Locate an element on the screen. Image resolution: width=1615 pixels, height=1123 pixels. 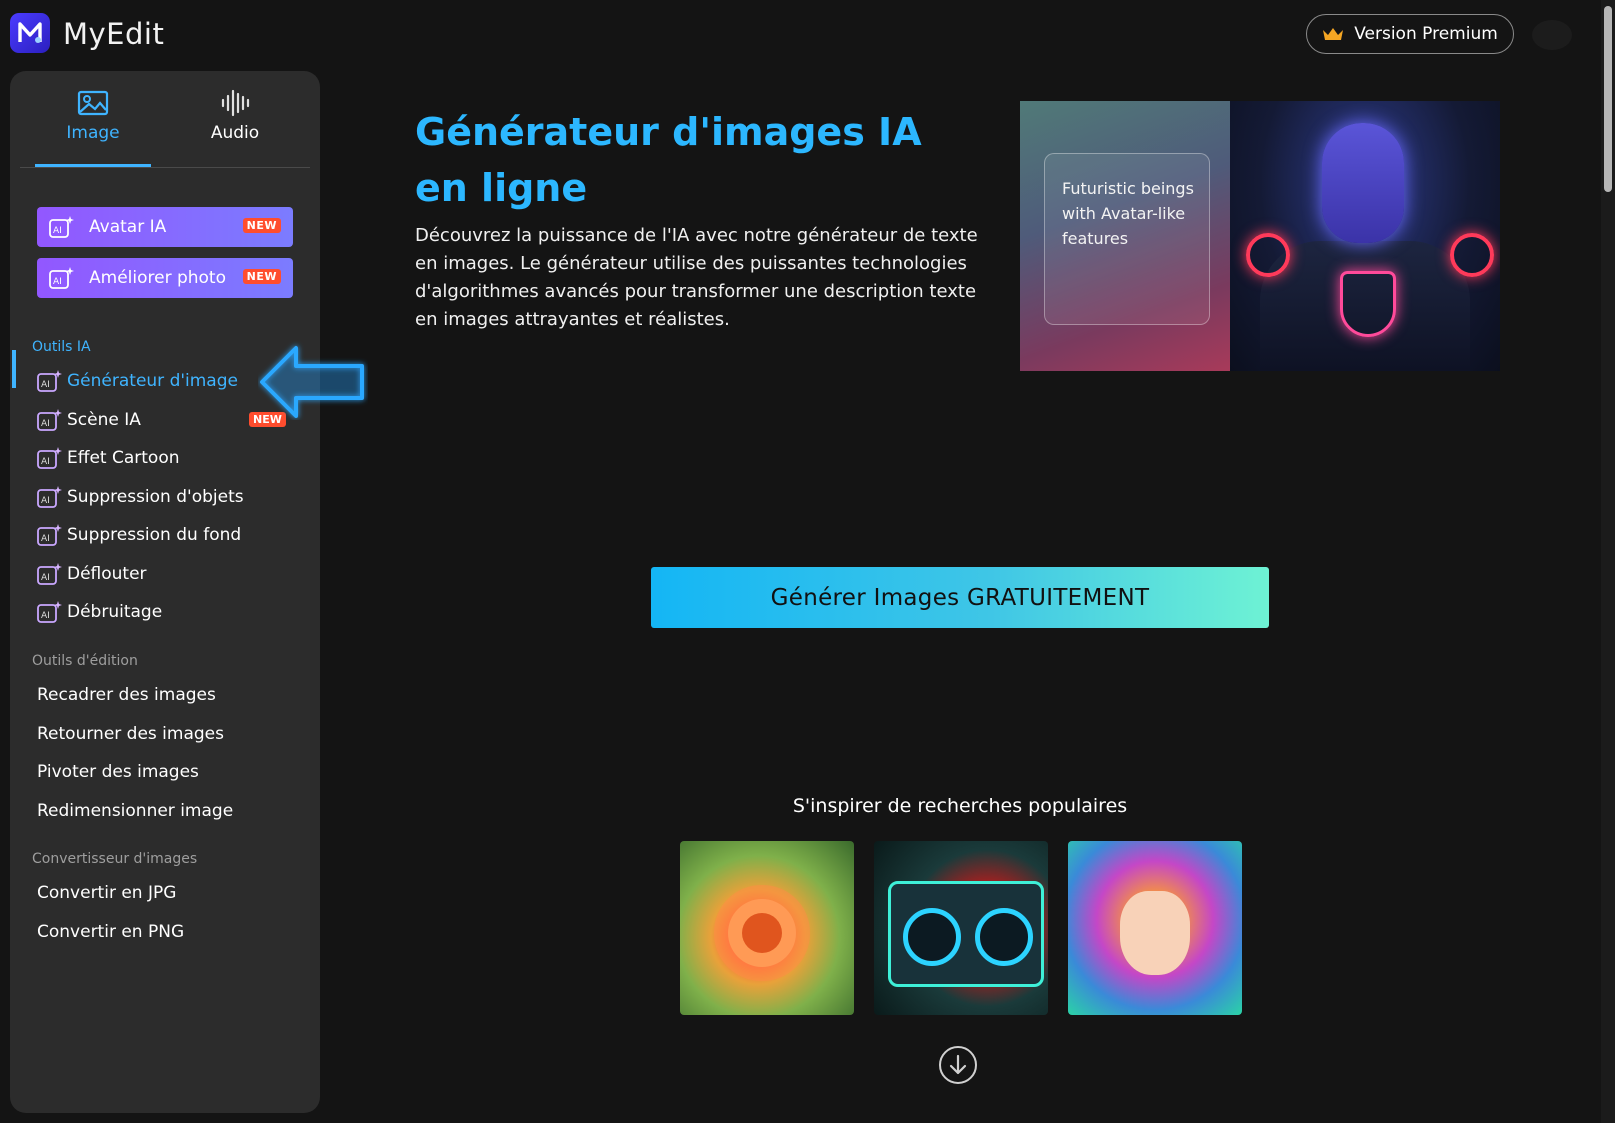
inspiration-thumb-anime is located at coordinates (1155, 928).